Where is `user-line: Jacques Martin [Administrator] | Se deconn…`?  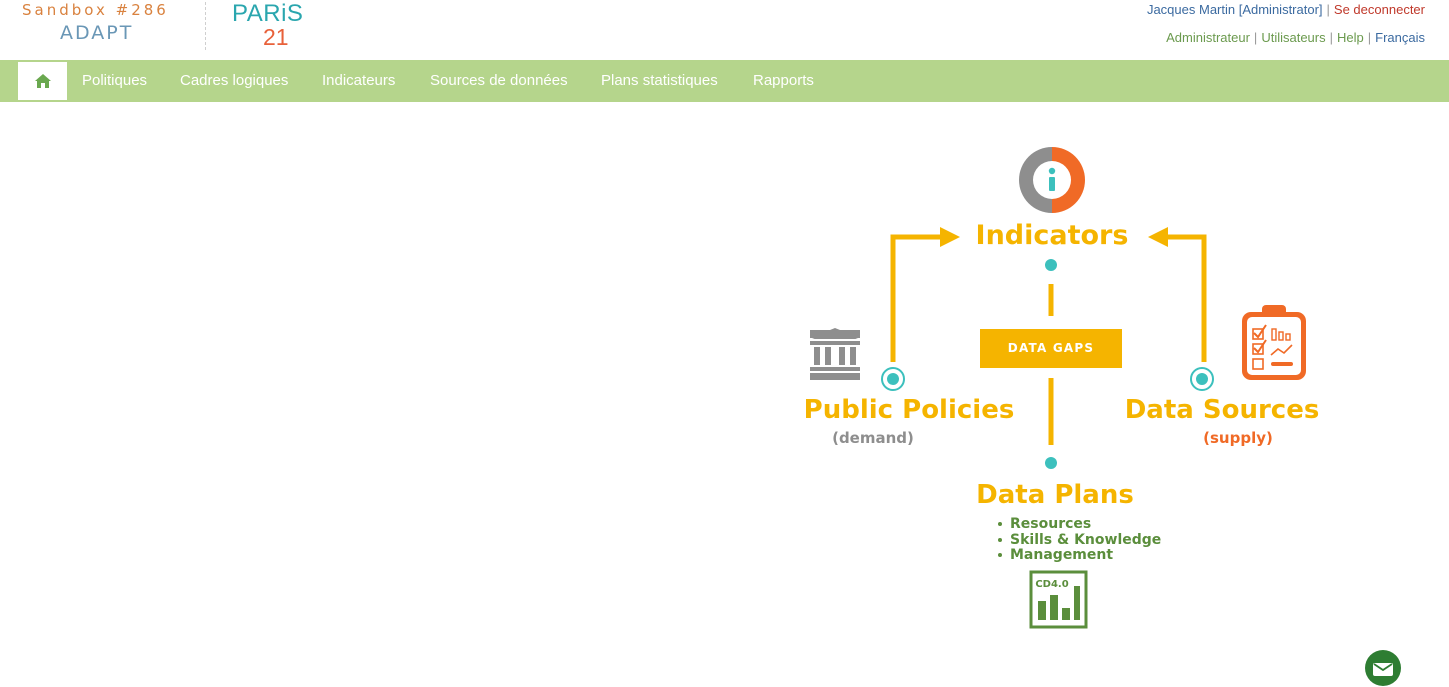
user-line: Jacques Martin [Administrator] | Se deconn… is located at coordinates (1285, 9).